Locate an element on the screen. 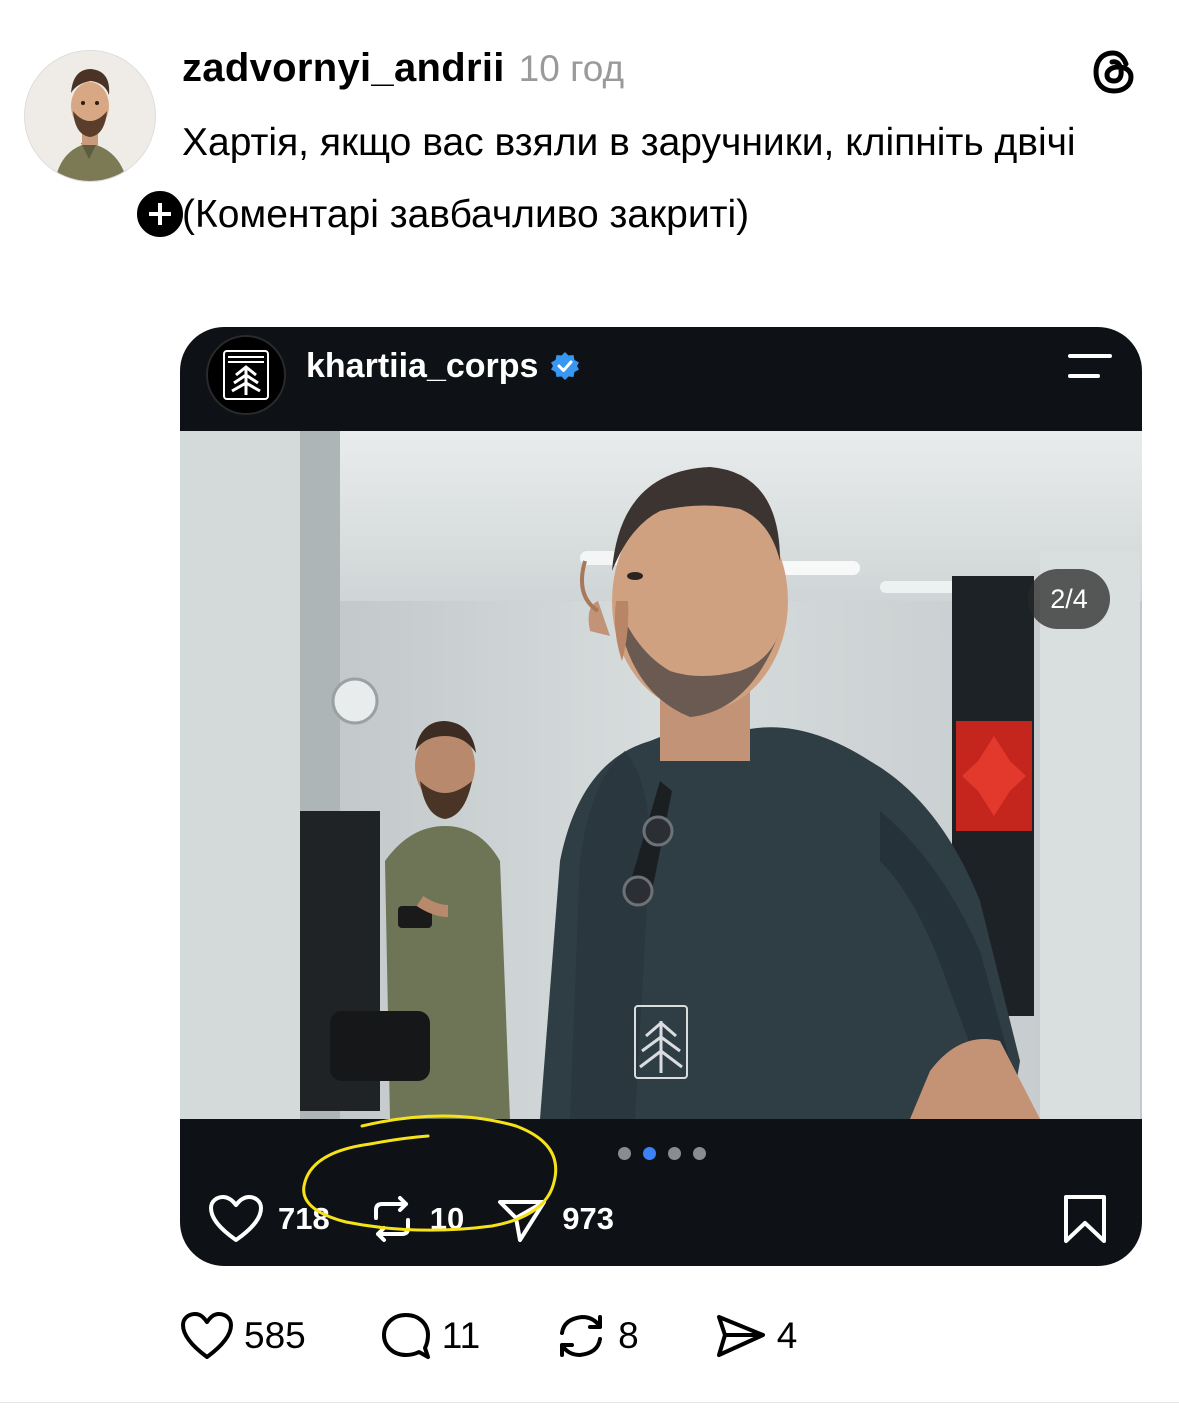 This screenshot has height=1419, width=1179. embed-account-name: khartiia_corps is located at coordinates (422, 366).